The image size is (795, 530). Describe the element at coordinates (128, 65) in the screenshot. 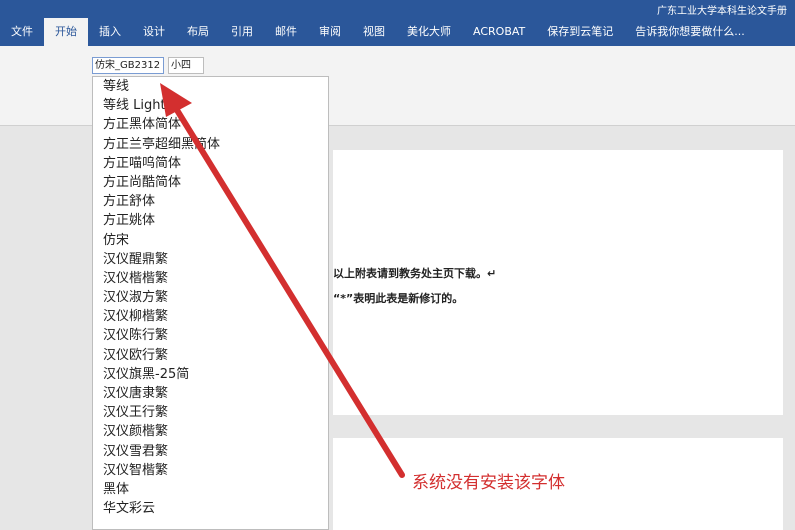

I see `font-name-input: 仿宋_GB2312` at that location.